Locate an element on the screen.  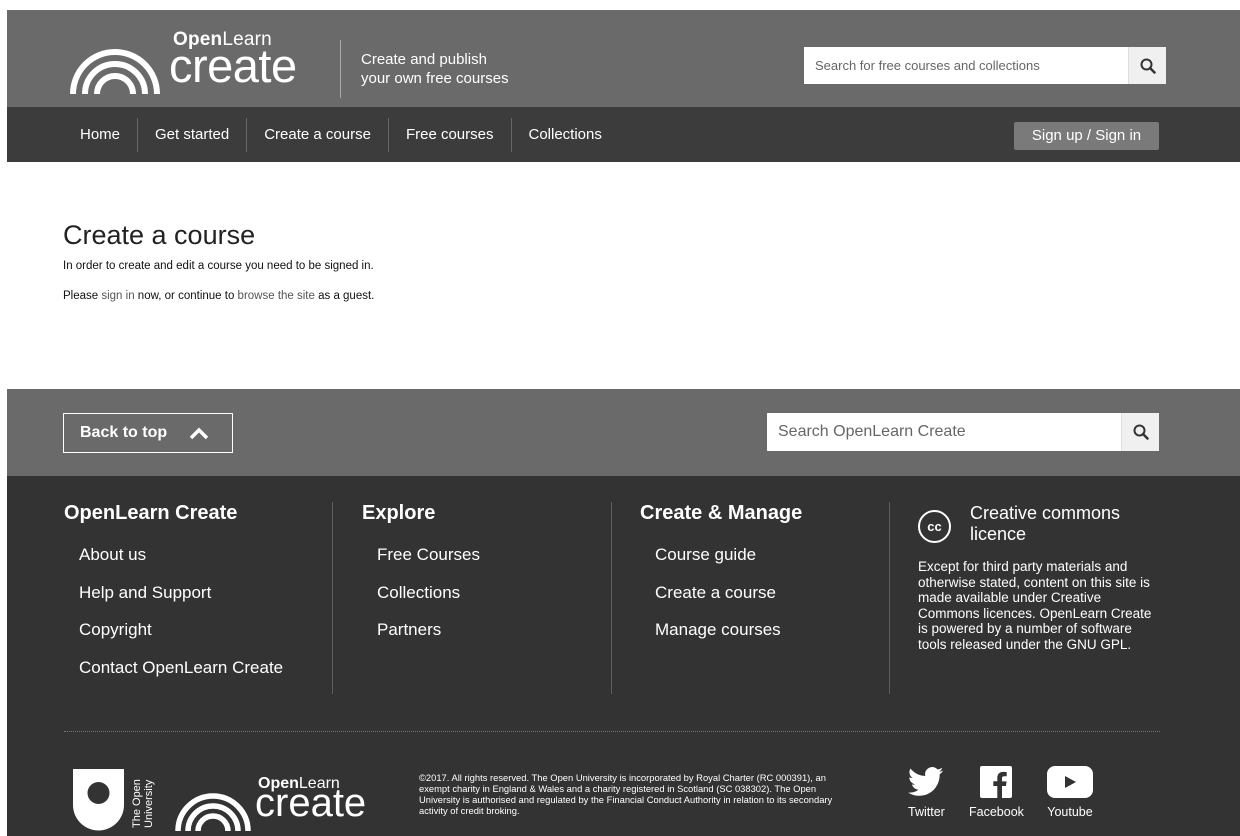
nav-collections: Collections is located at coordinates (565, 135).